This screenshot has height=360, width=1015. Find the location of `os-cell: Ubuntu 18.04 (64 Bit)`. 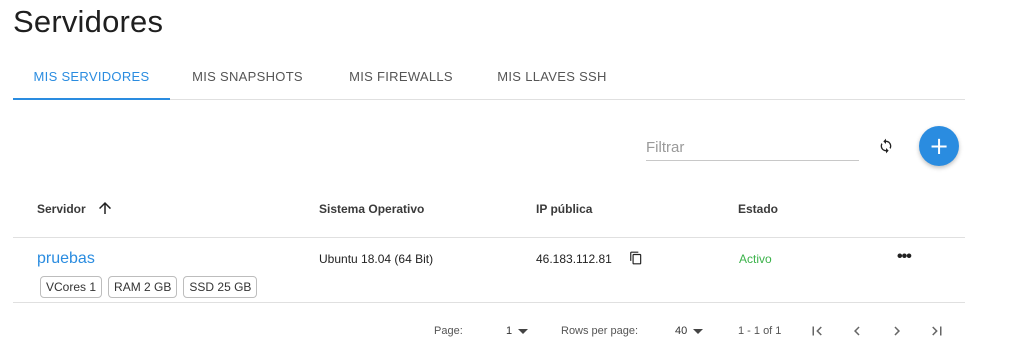

os-cell: Ubuntu 18.04 (64 Bit) is located at coordinates (376, 259).